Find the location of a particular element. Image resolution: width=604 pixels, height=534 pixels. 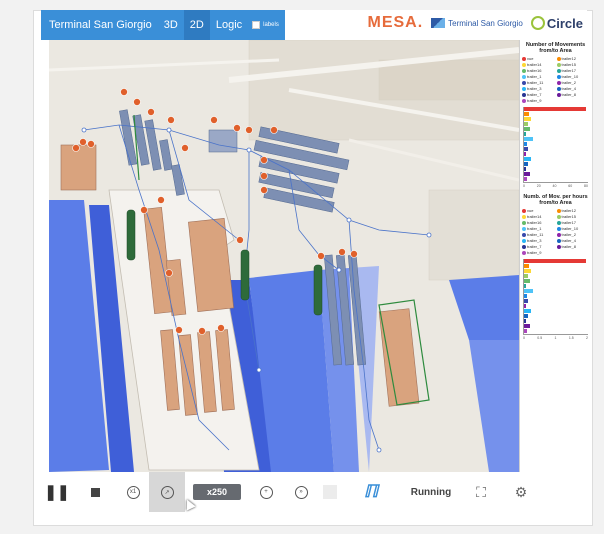

legend-item: trailer_9 is located at coordinates (538, 252).